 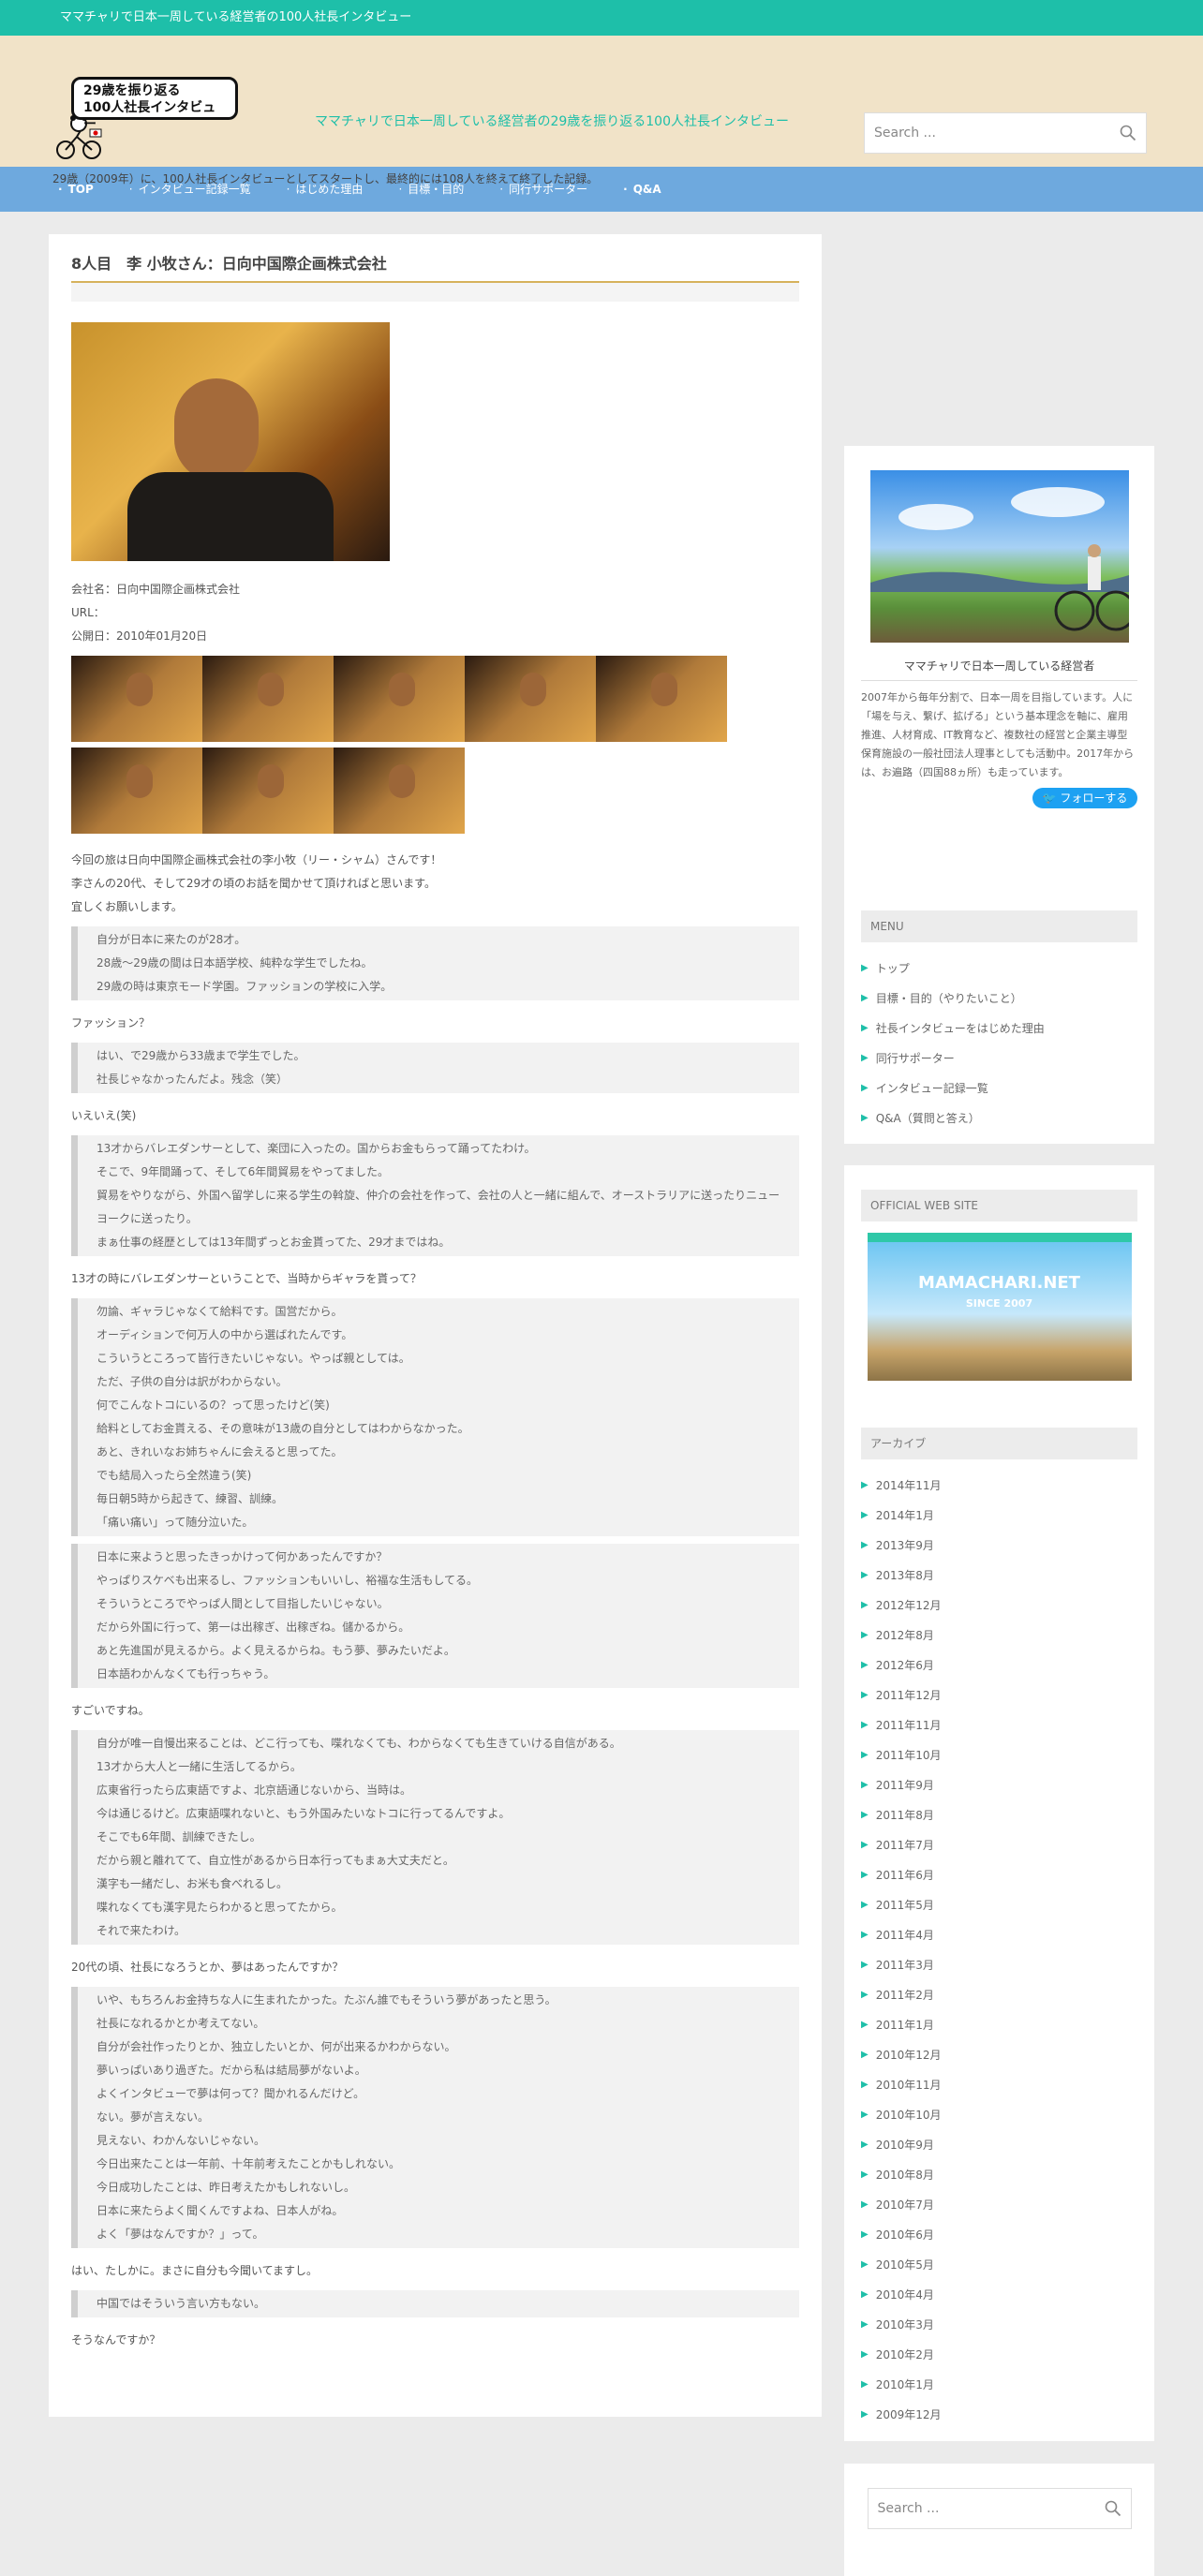 I want to click on text-line: でも結局入ったら全然違う(笑), so click(x=174, y=1476).